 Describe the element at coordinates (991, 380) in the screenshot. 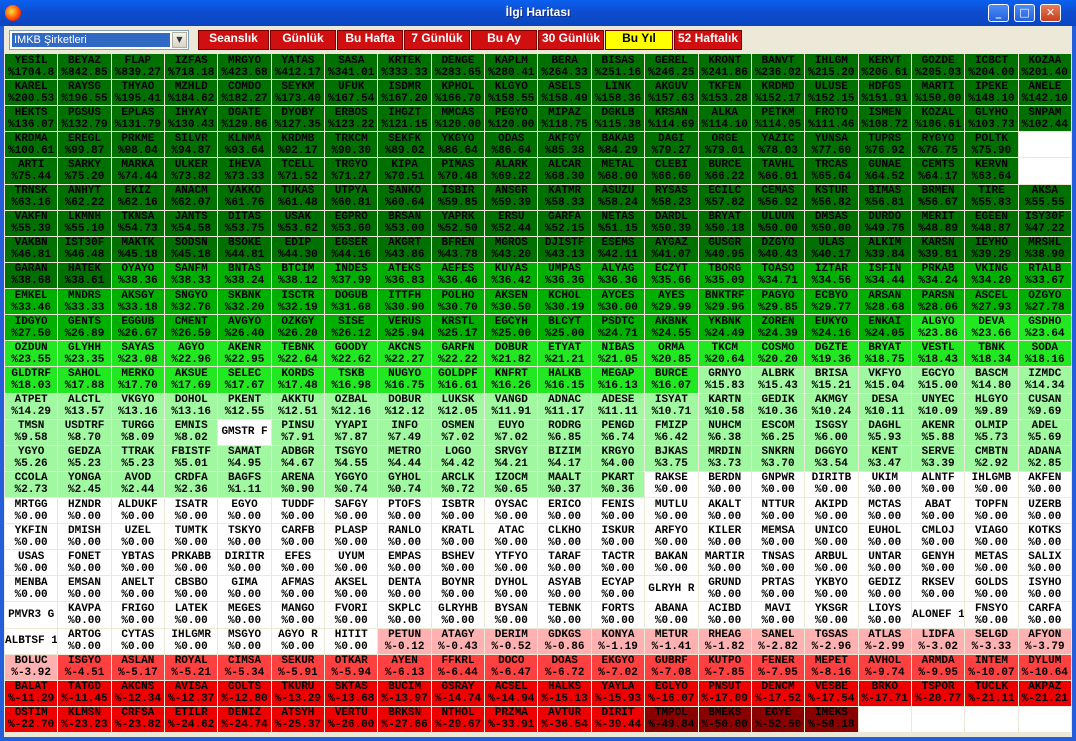

I see `heatmap-cell: BASCM %14.80` at that location.